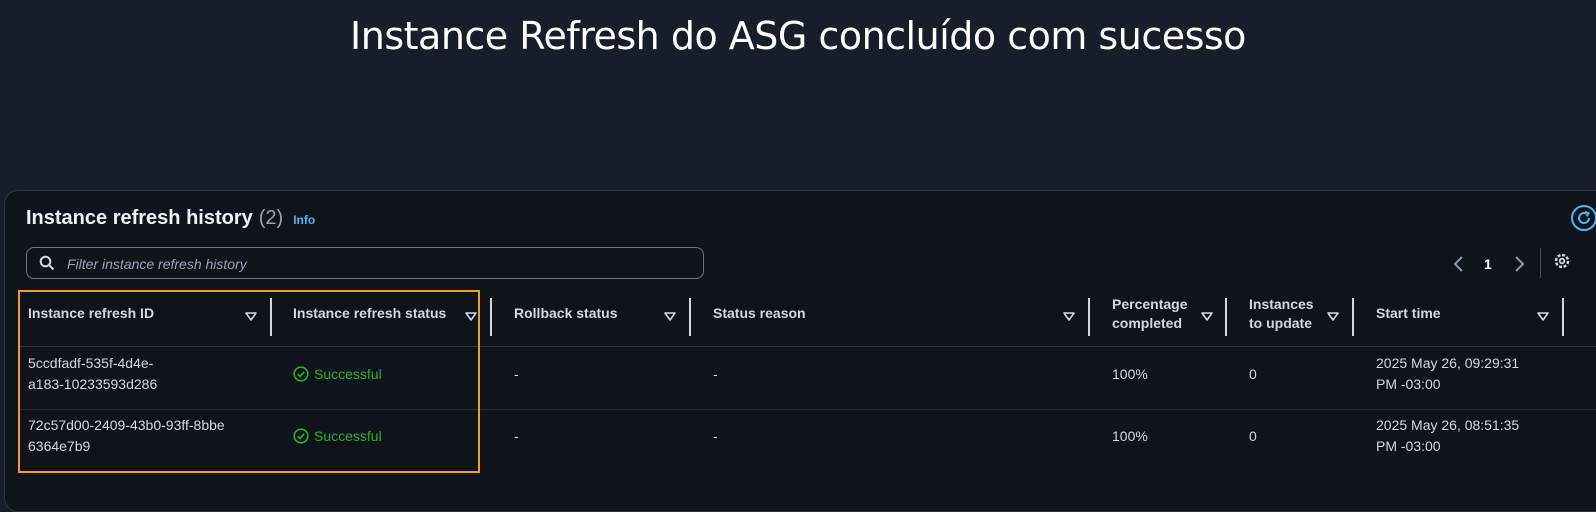 The width and height of the screenshot is (1596, 512). I want to click on column-header-status-reason: Status reason, so click(759, 313).